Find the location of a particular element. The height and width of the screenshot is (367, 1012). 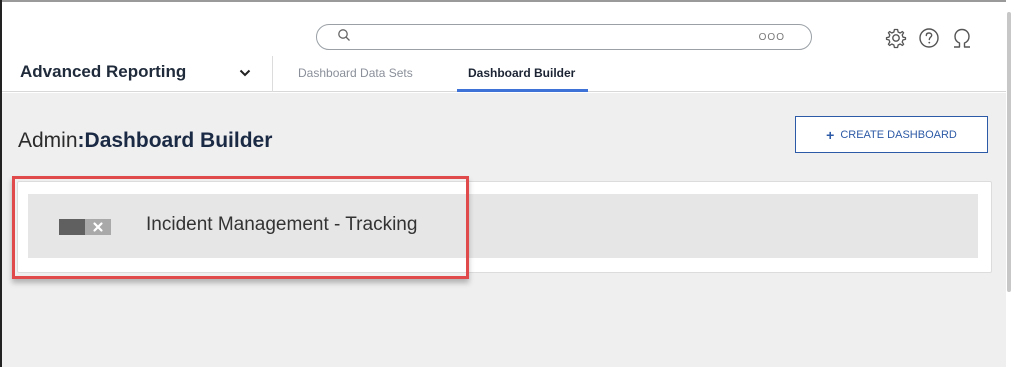

top-bar: OOO is located at coordinates (504, 29).